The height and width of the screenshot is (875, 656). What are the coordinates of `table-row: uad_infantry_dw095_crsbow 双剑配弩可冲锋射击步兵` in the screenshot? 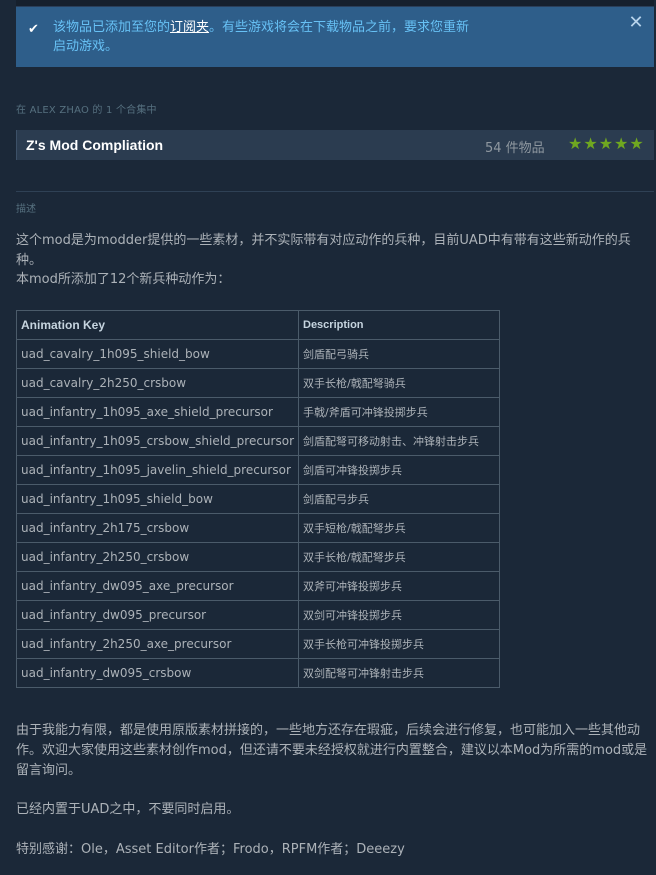 It's located at (258, 673).